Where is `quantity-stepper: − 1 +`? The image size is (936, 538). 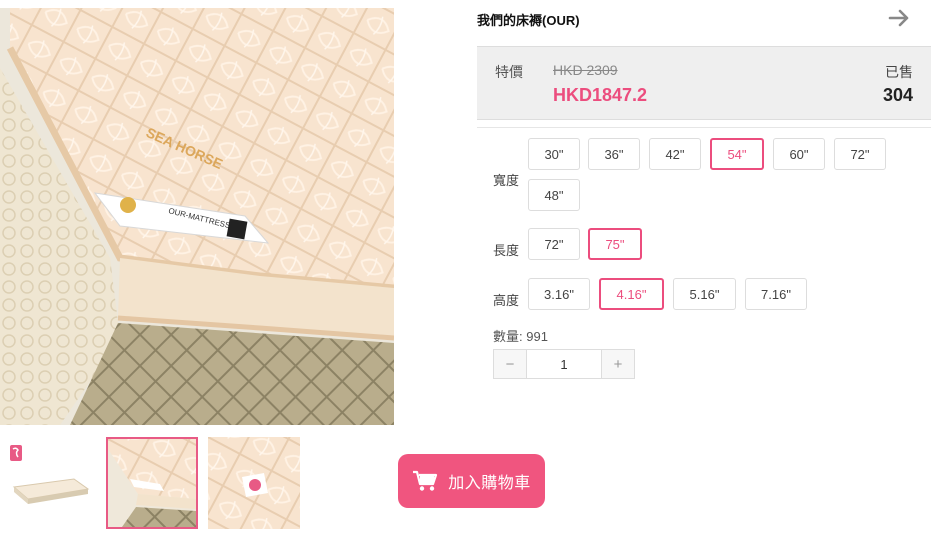 quantity-stepper: − 1 + is located at coordinates (564, 364).